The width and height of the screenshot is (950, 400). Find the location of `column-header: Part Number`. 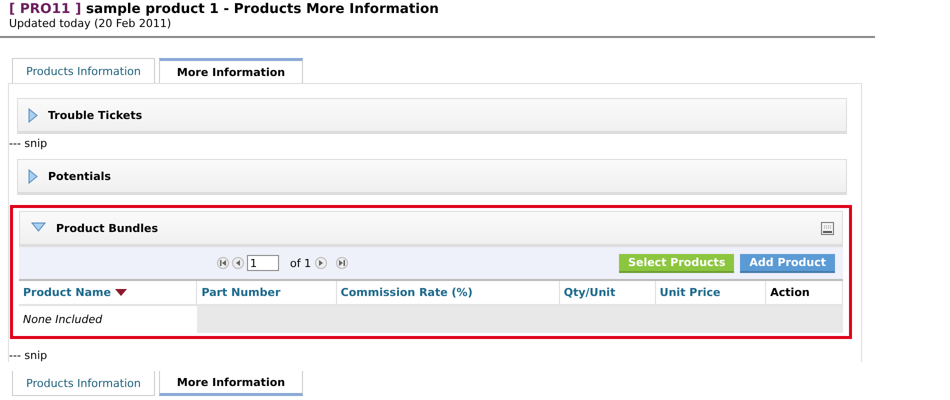

column-header: Part Number is located at coordinates (266, 293).